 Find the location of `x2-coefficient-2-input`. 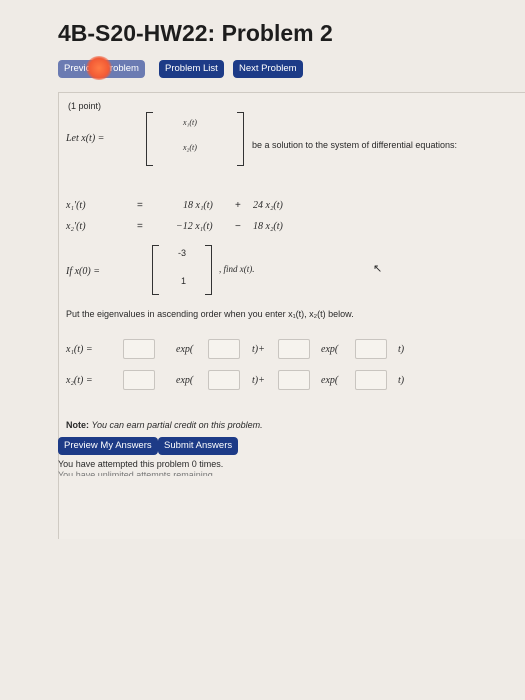

x2-coefficient-2-input is located at coordinates (294, 380).